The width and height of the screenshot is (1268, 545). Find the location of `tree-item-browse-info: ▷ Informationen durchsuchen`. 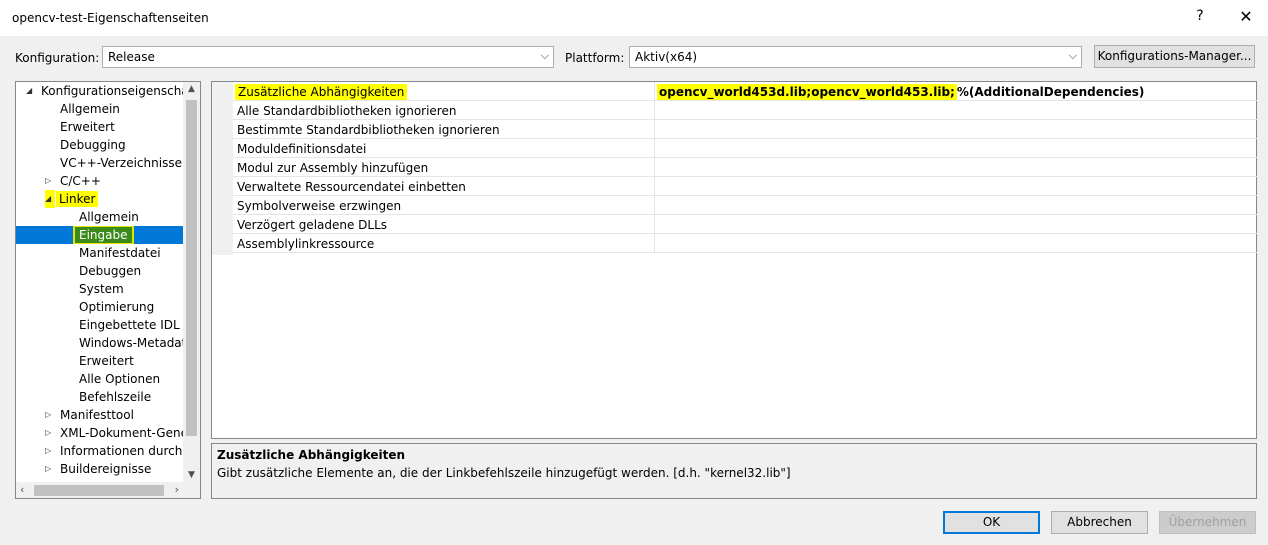

tree-item-browse-info: ▷ Informationen durchsuchen is located at coordinates (99, 451).